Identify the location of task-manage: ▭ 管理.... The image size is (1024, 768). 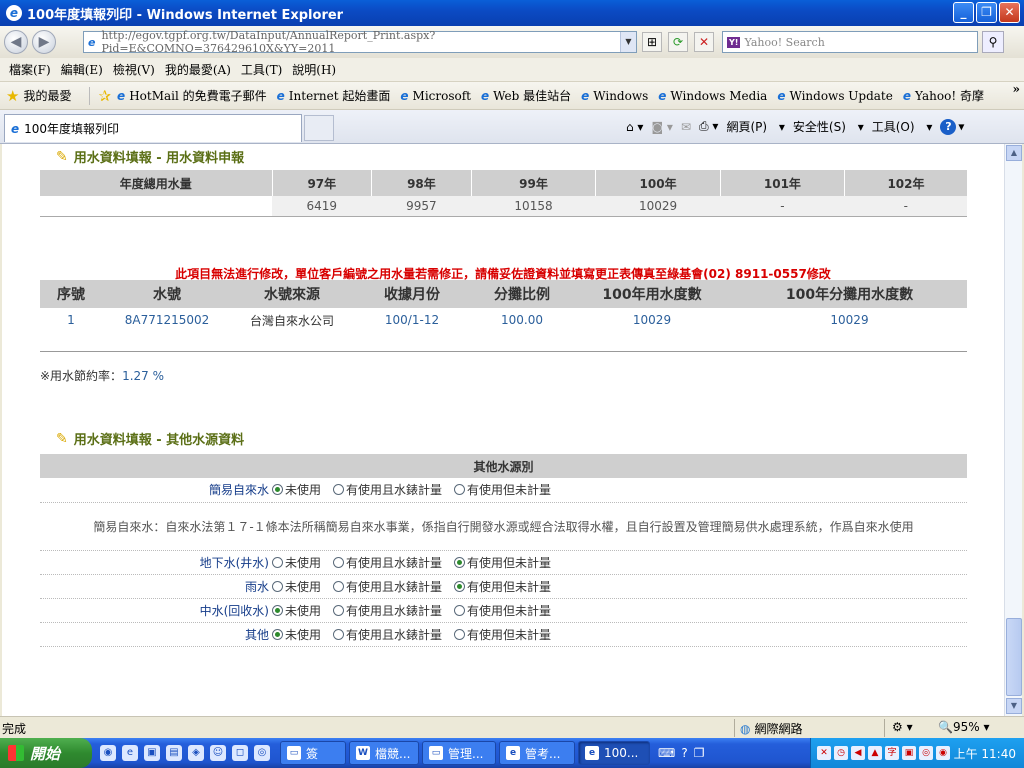
(459, 753).